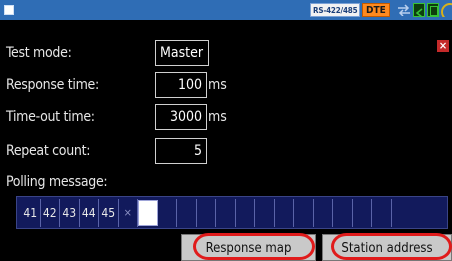 Image resolution: width=452 pixels, height=261 pixels. I want to click on power-indicator-icon, so click(446, 10).